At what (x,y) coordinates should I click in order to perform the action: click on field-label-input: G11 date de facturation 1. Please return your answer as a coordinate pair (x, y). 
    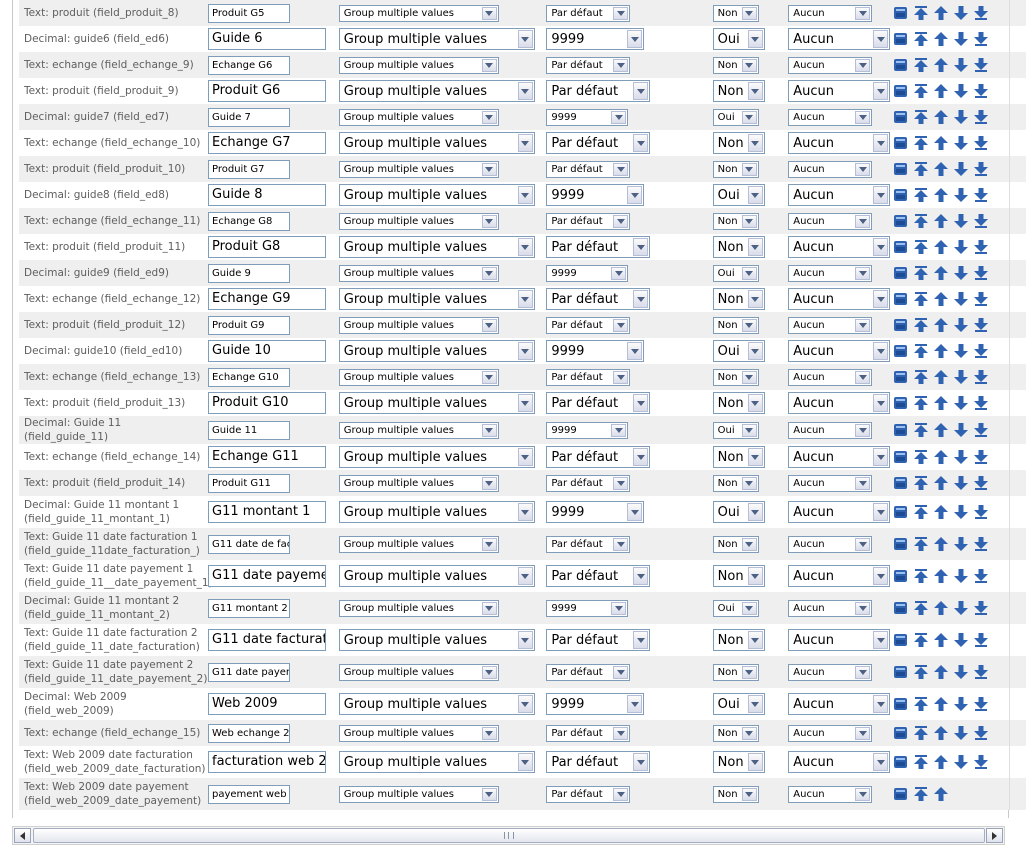
    Looking at the image, I should click on (249, 544).